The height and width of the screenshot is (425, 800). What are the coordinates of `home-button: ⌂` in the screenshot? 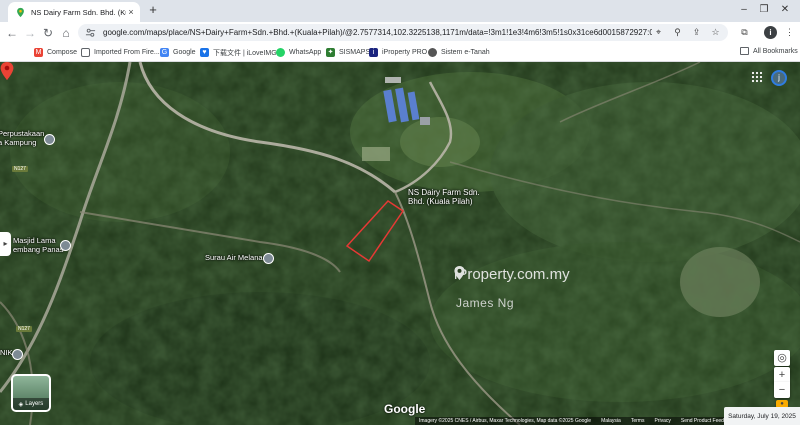 It's located at (66, 33).